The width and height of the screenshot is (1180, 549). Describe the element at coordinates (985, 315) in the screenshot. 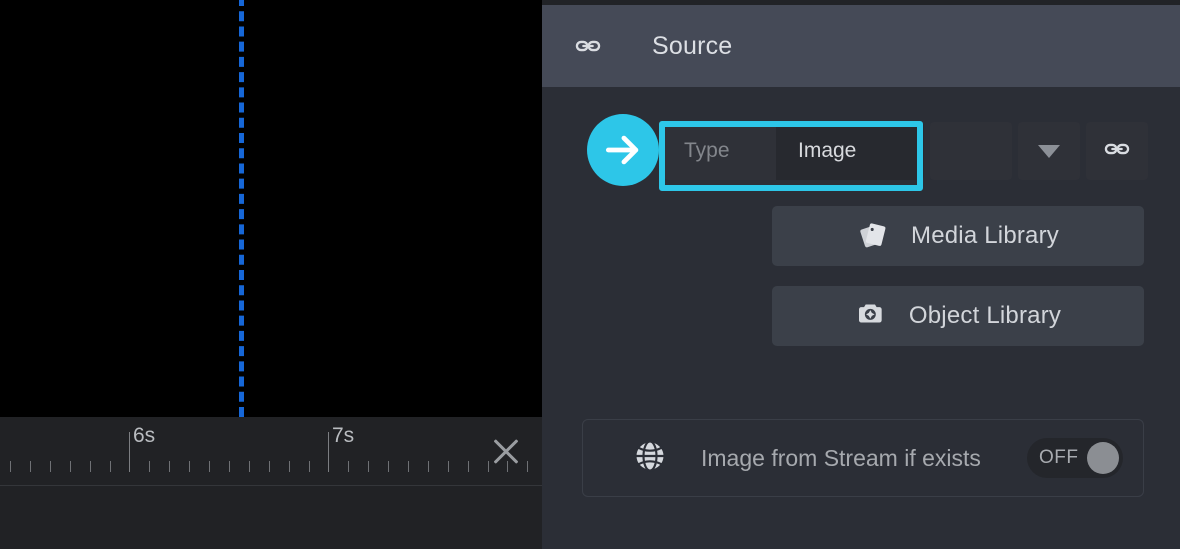

I see `object-library-label: Object Library` at that location.